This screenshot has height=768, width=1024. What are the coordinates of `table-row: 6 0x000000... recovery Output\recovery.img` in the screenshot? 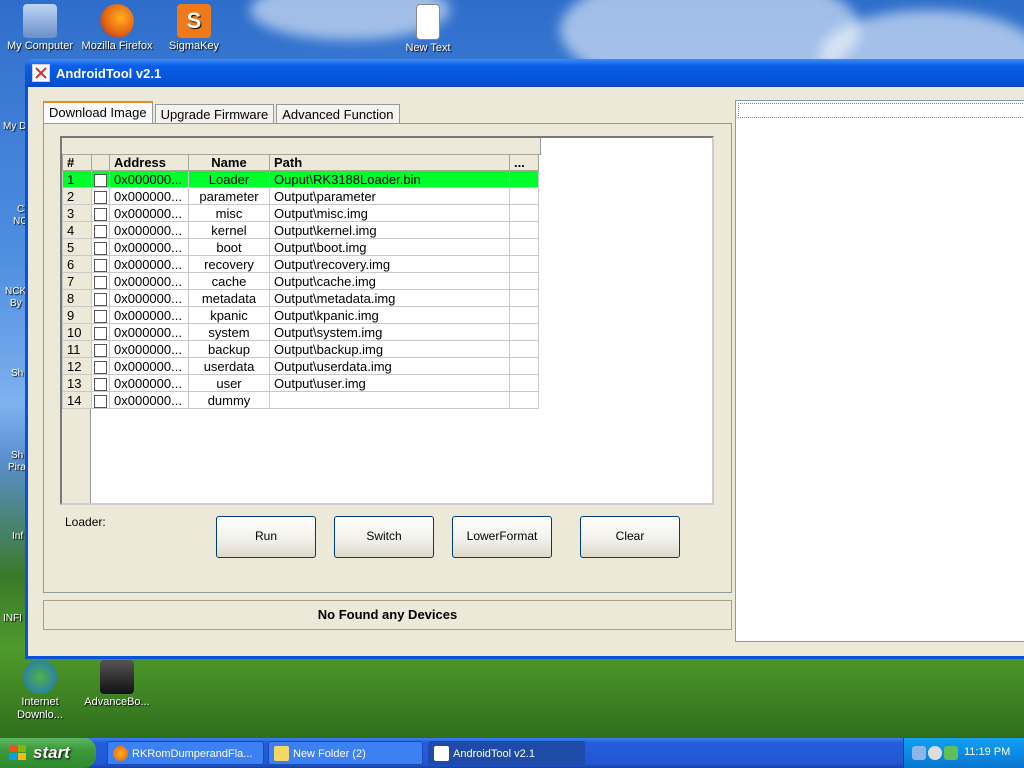 It's located at (300, 264).